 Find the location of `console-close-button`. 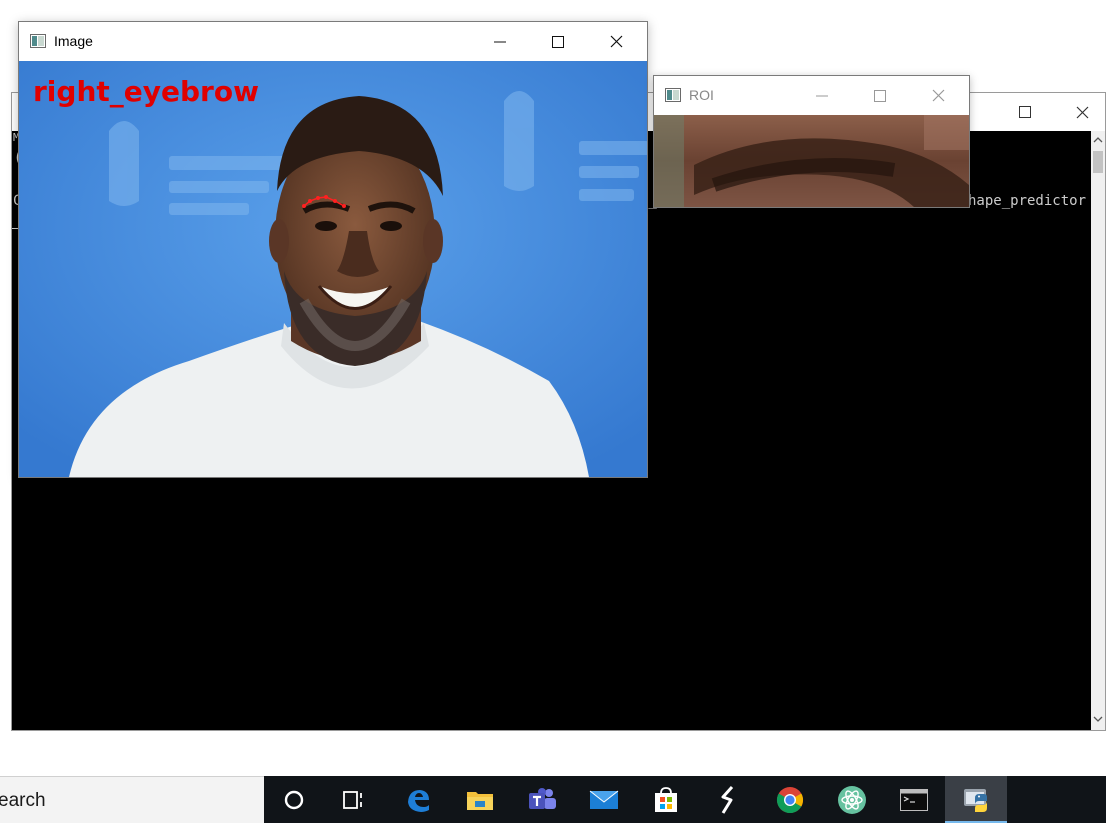

console-close-button is located at coordinates (1082, 112).